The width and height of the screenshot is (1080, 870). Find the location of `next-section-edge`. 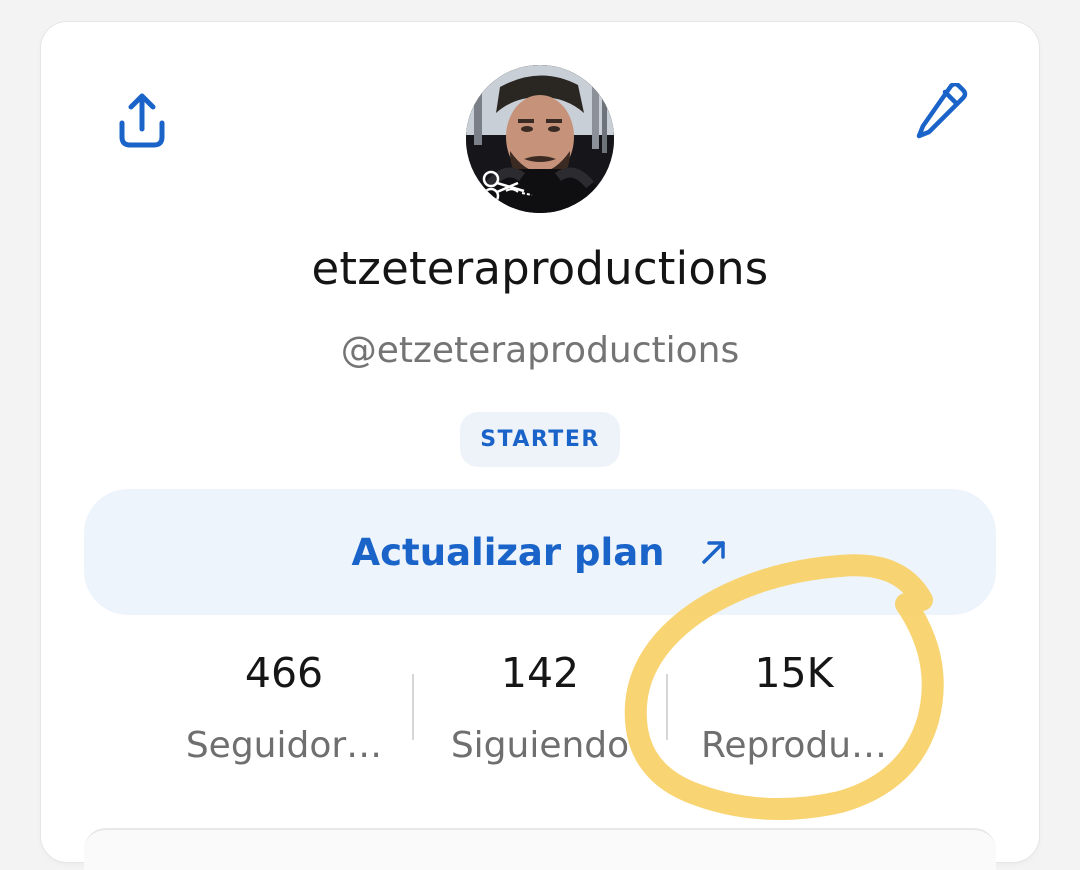

next-section-edge is located at coordinates (540, 849).